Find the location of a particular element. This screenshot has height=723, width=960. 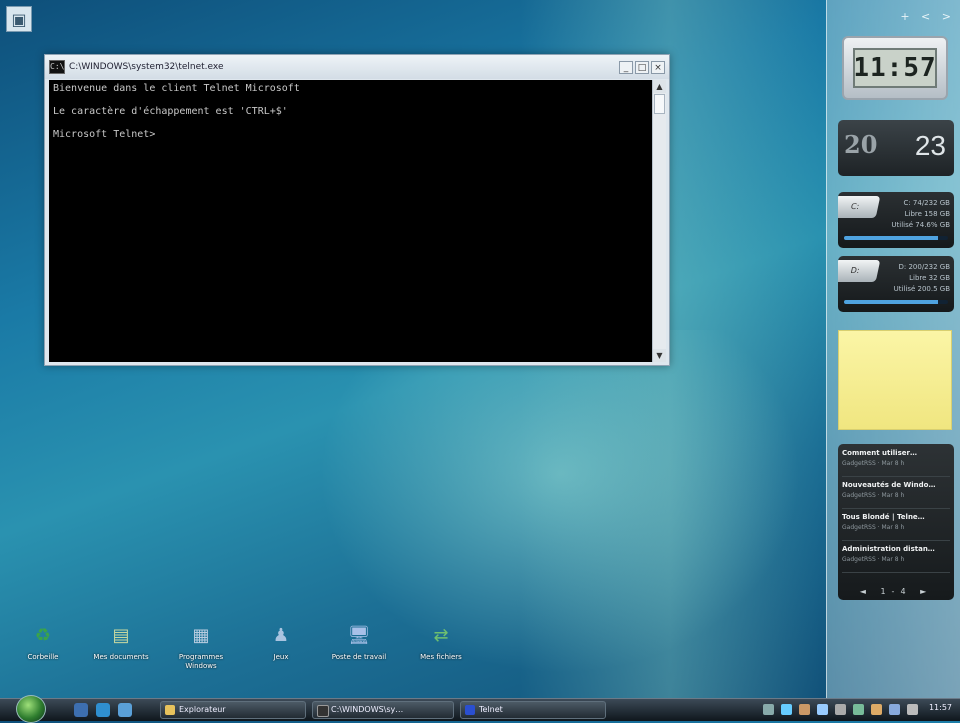

desktop-icon-recycle-bin: ♻ Corbeille is located at coordinates (43, 641).